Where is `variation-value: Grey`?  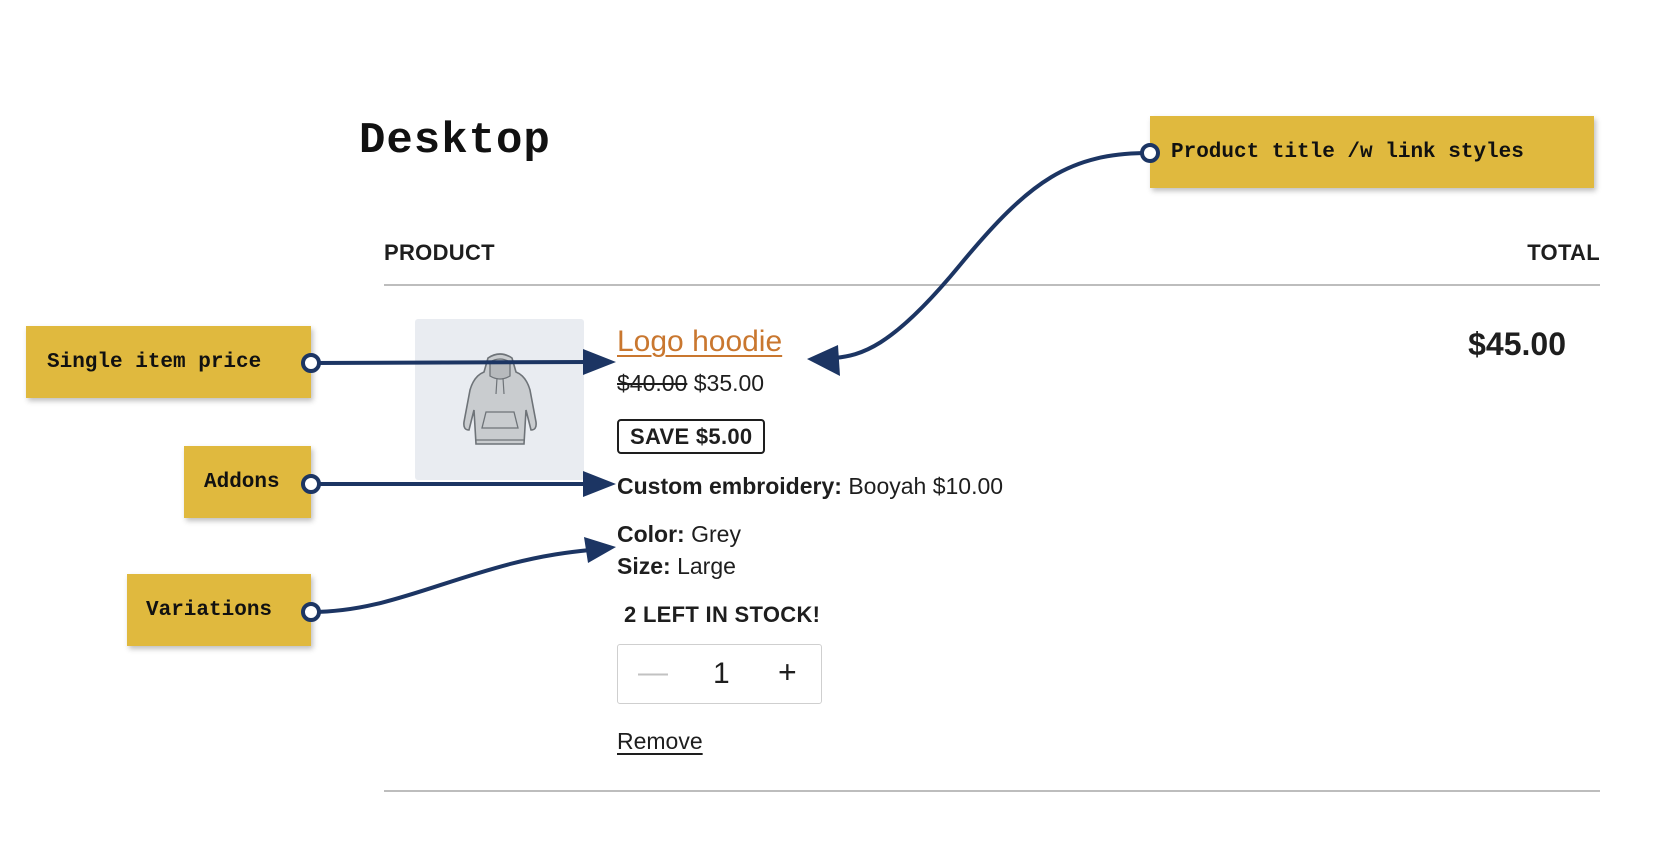
variation-value: Grey is located at coordinates (716, 534).